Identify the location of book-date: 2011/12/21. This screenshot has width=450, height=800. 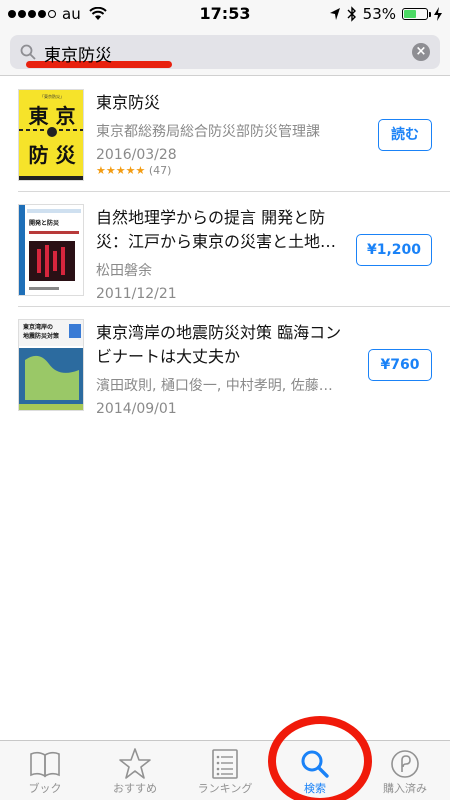
(136, 294).